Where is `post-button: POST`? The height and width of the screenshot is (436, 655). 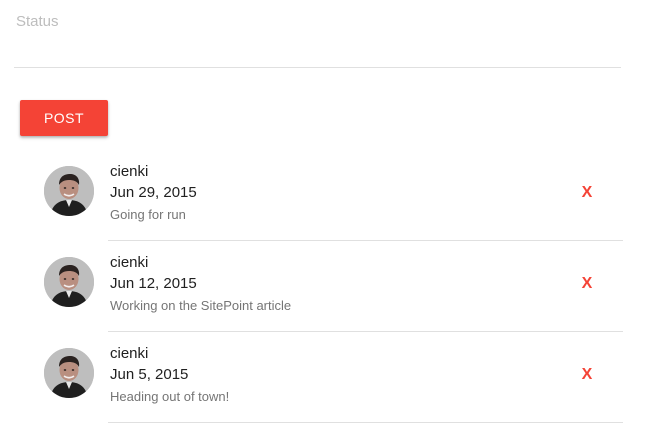
post-button: POST is located at coordinates (64, 118).